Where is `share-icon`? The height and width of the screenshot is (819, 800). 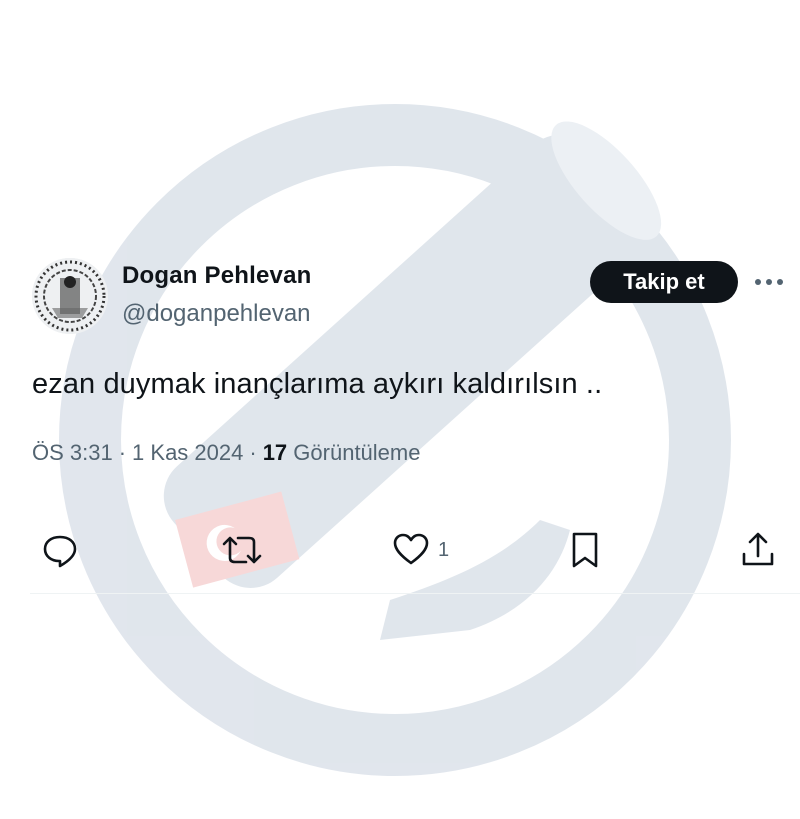 share-icon is located at coordinates (758, 549).